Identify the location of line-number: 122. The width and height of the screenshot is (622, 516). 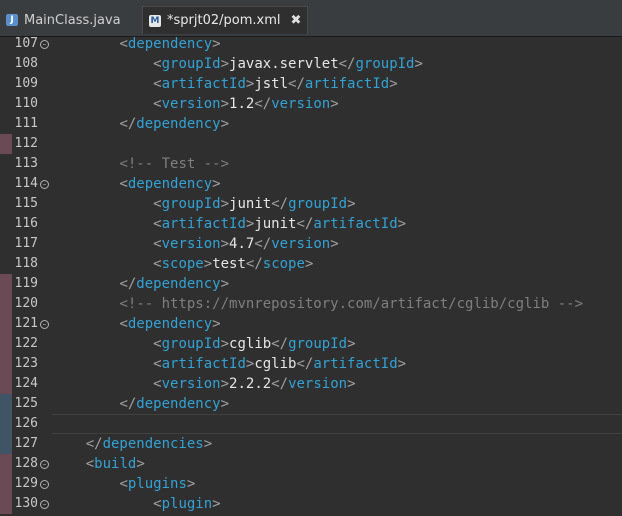
(26, 343).